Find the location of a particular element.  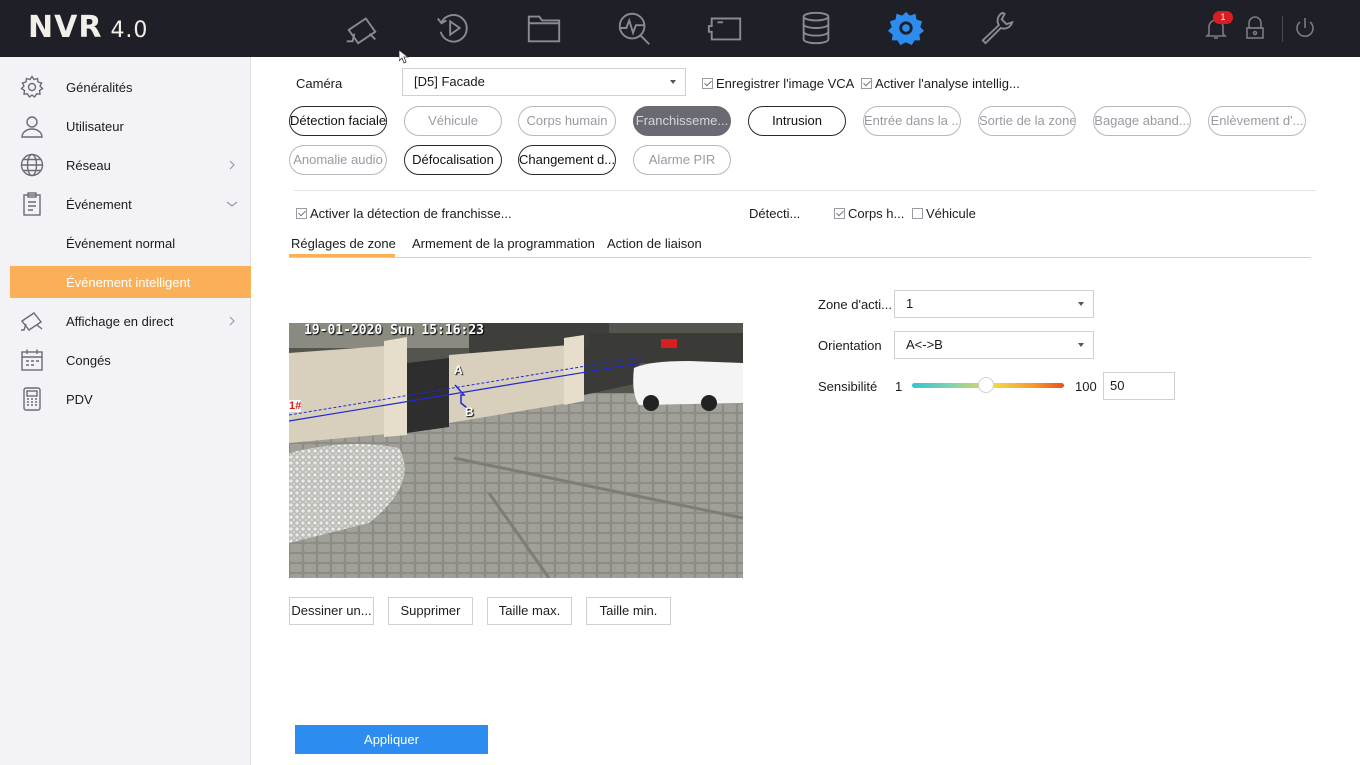

min-size-button: Taille min. is located at coordinates (628, 611).